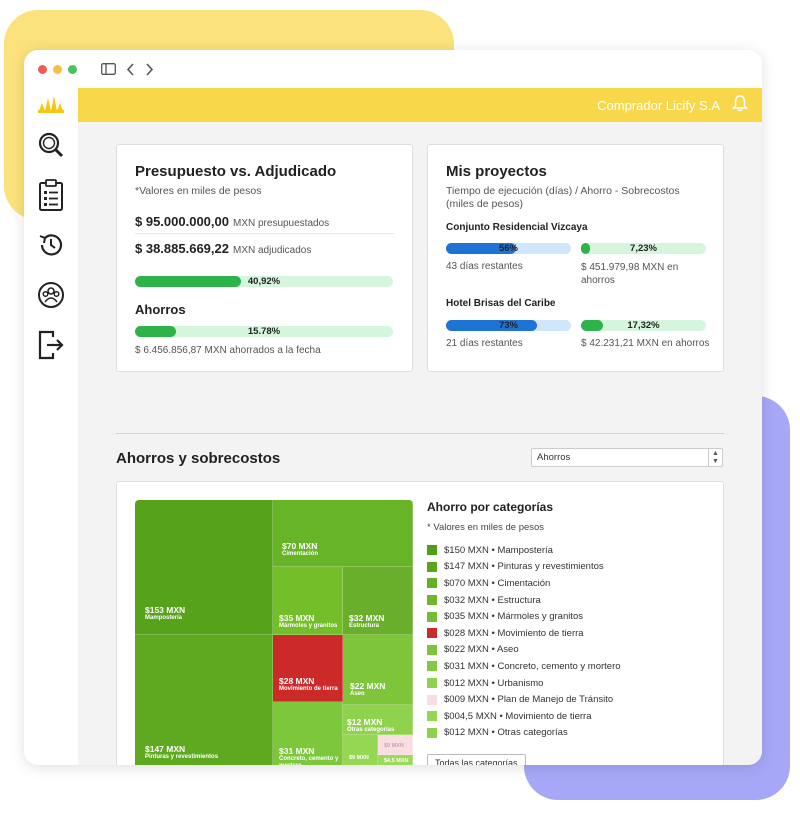 The image size is (800, 815). I want to click on treemap-tile-small-pink: $9 MXN, so click(395, 745).